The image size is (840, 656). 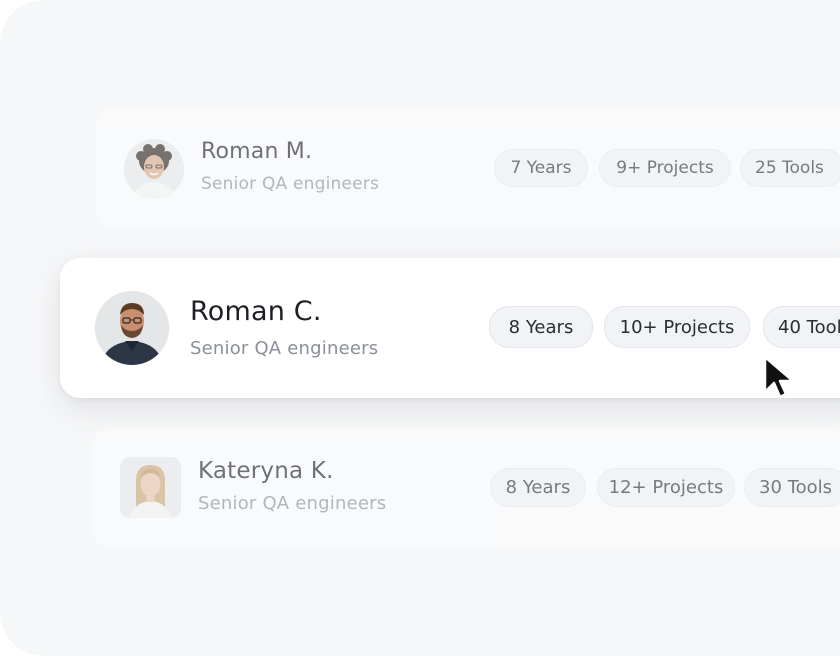 What do you see at coordinates (666, 487) in the screenshot?
I see `projects-chip: 12+ Projects` at bounding box center [666, 487].